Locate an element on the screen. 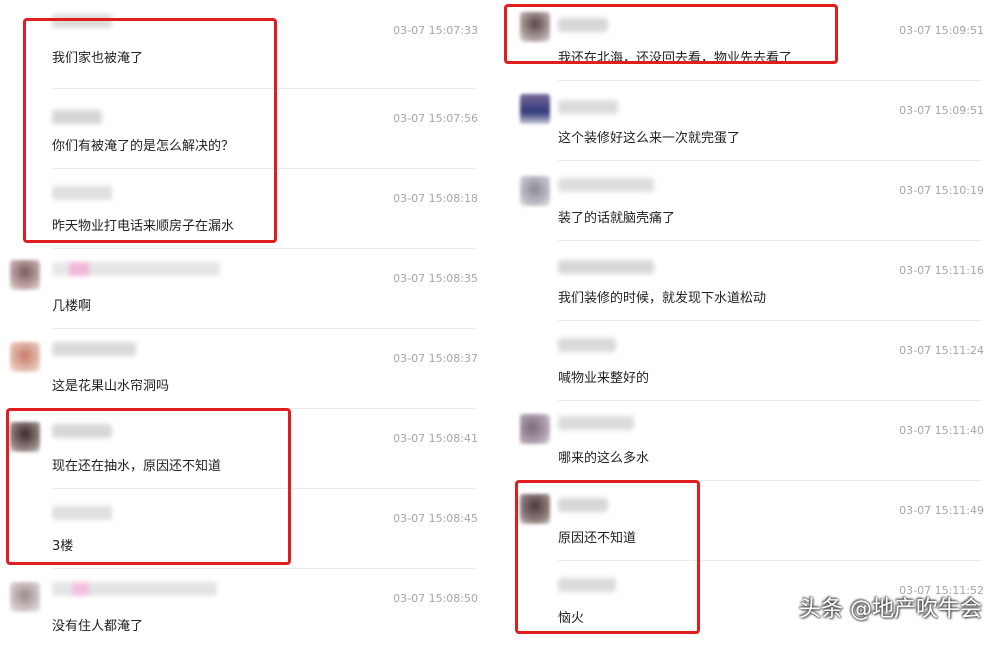  chat-message: 03-07 15:08:18 昨天物业打电话来顺房子在漏水 is located at coordinates (245, 208).